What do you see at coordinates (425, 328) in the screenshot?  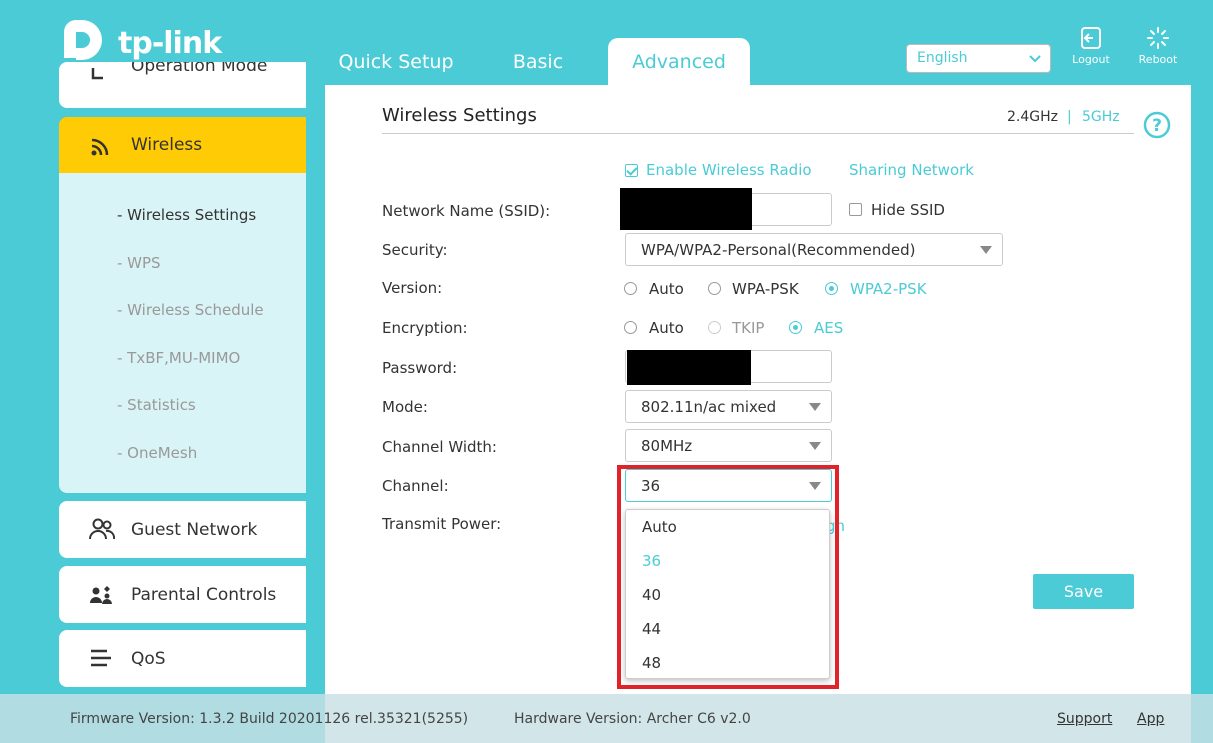 I see `encryption-label: Encryption:` at bounding box center [425, 328].